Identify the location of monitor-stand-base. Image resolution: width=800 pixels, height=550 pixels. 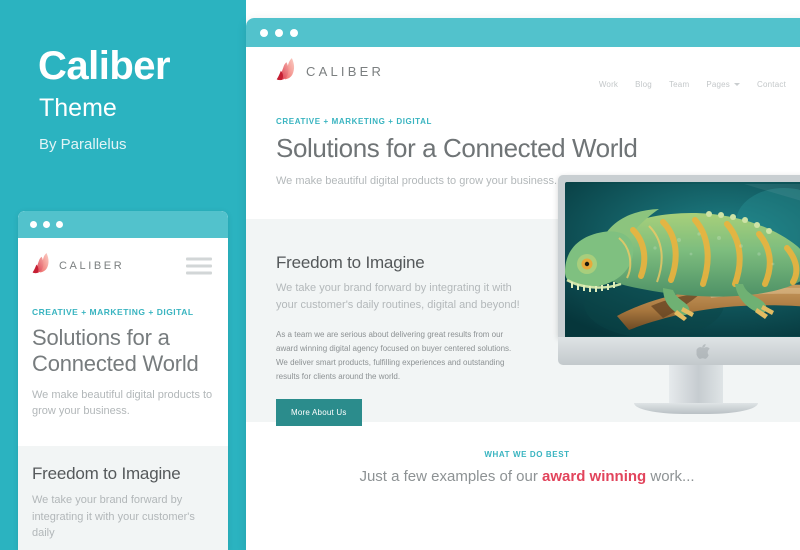
(696, 408).